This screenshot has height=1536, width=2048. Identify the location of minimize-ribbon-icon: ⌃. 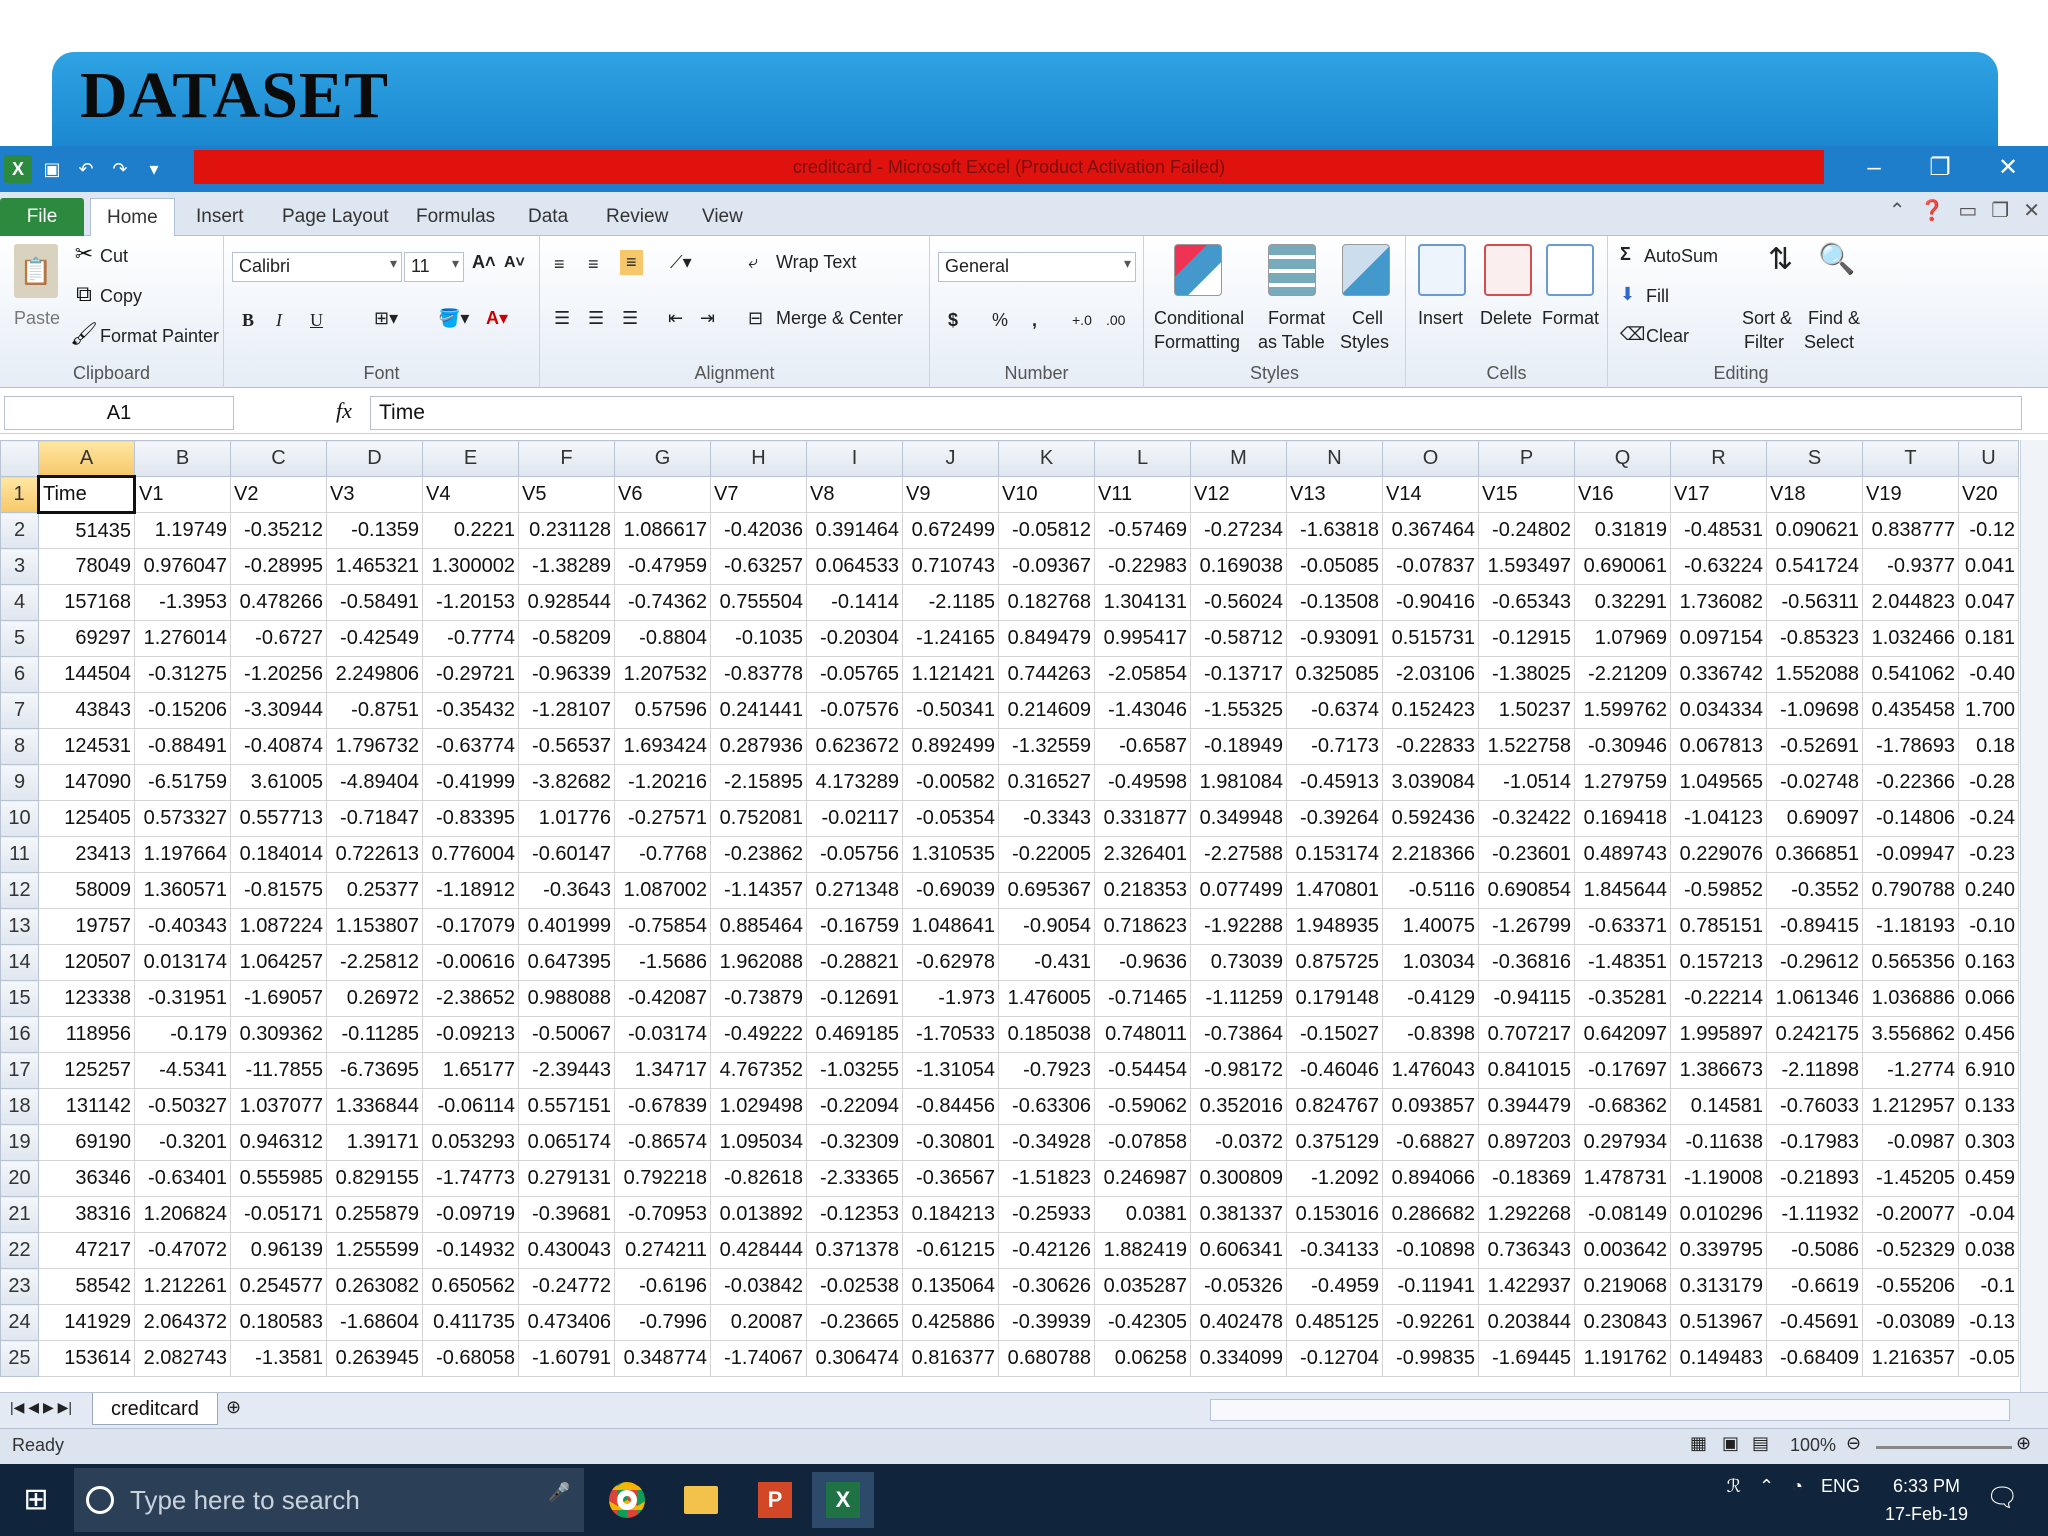
(1897, 210).